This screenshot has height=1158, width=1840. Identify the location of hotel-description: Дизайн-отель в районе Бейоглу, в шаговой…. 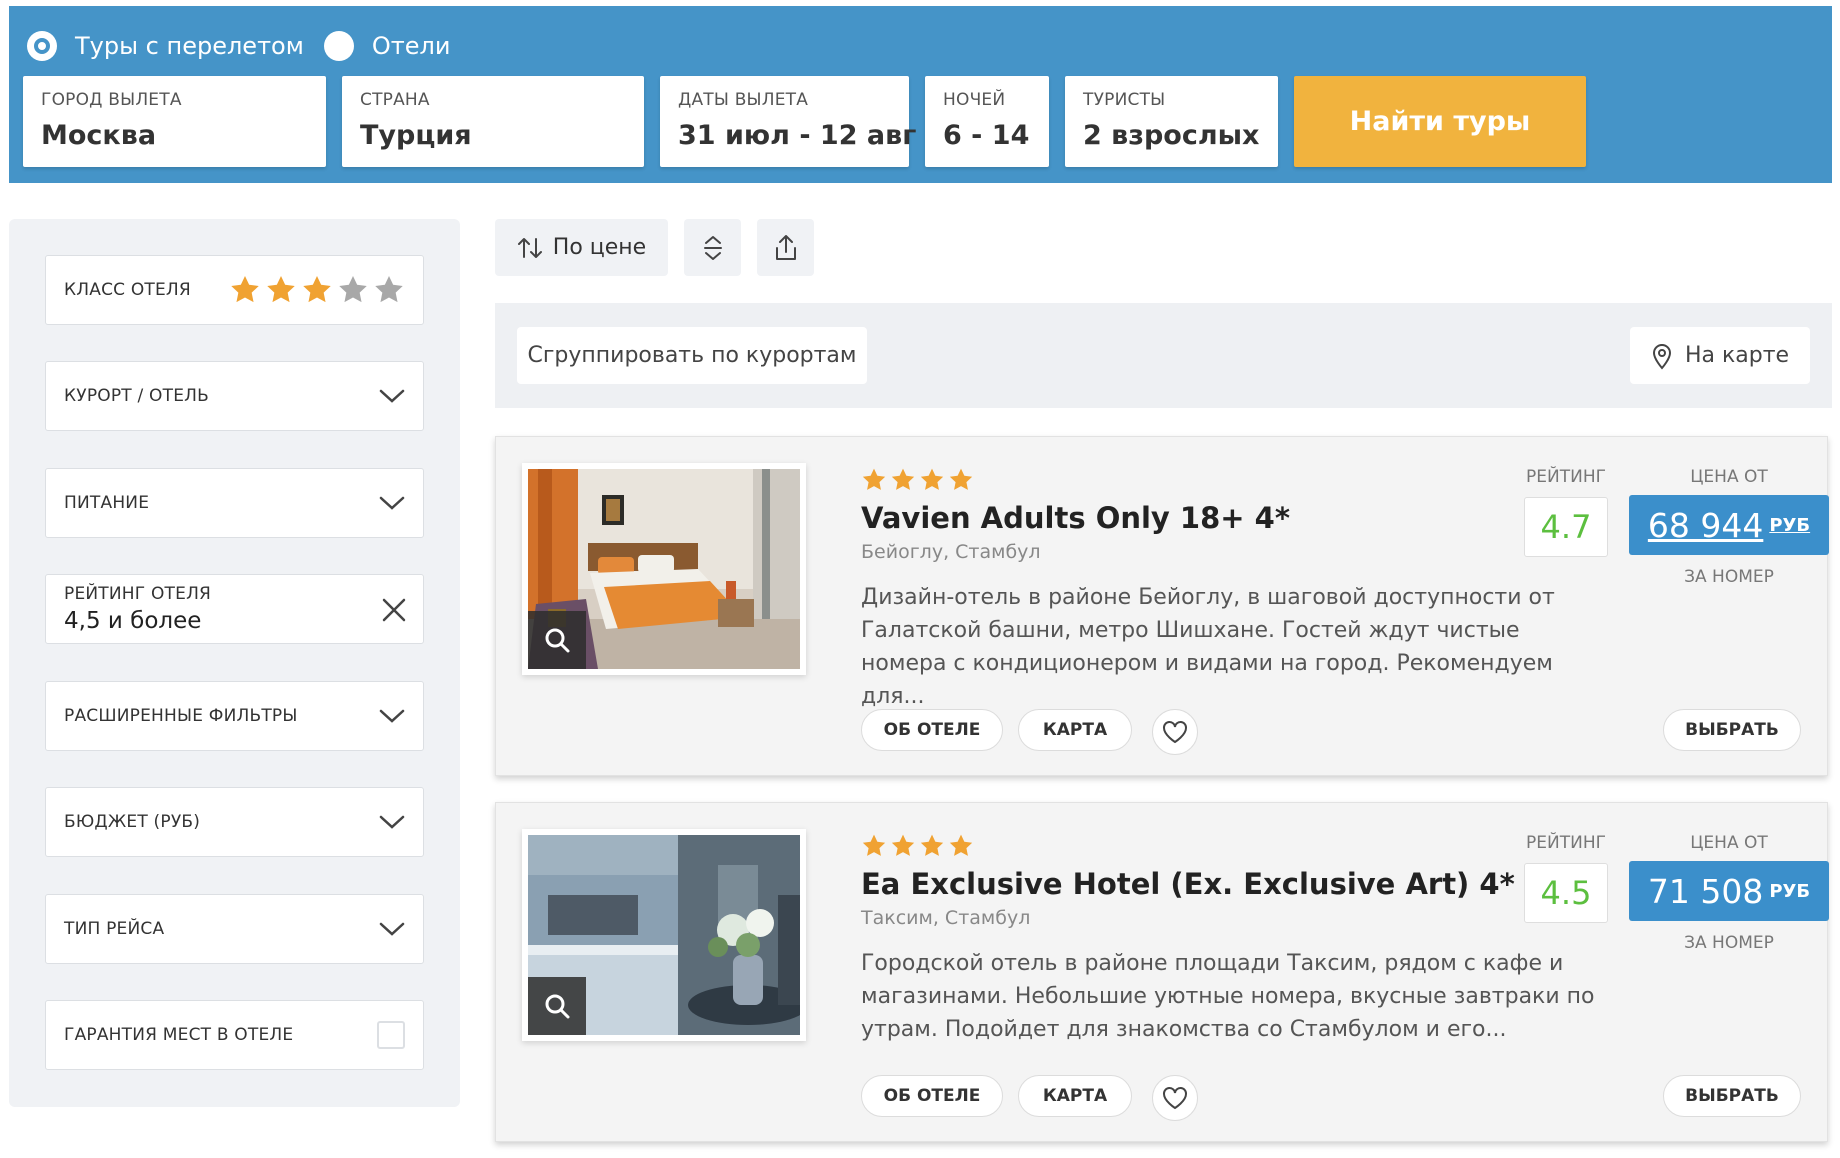
(1208, 647).